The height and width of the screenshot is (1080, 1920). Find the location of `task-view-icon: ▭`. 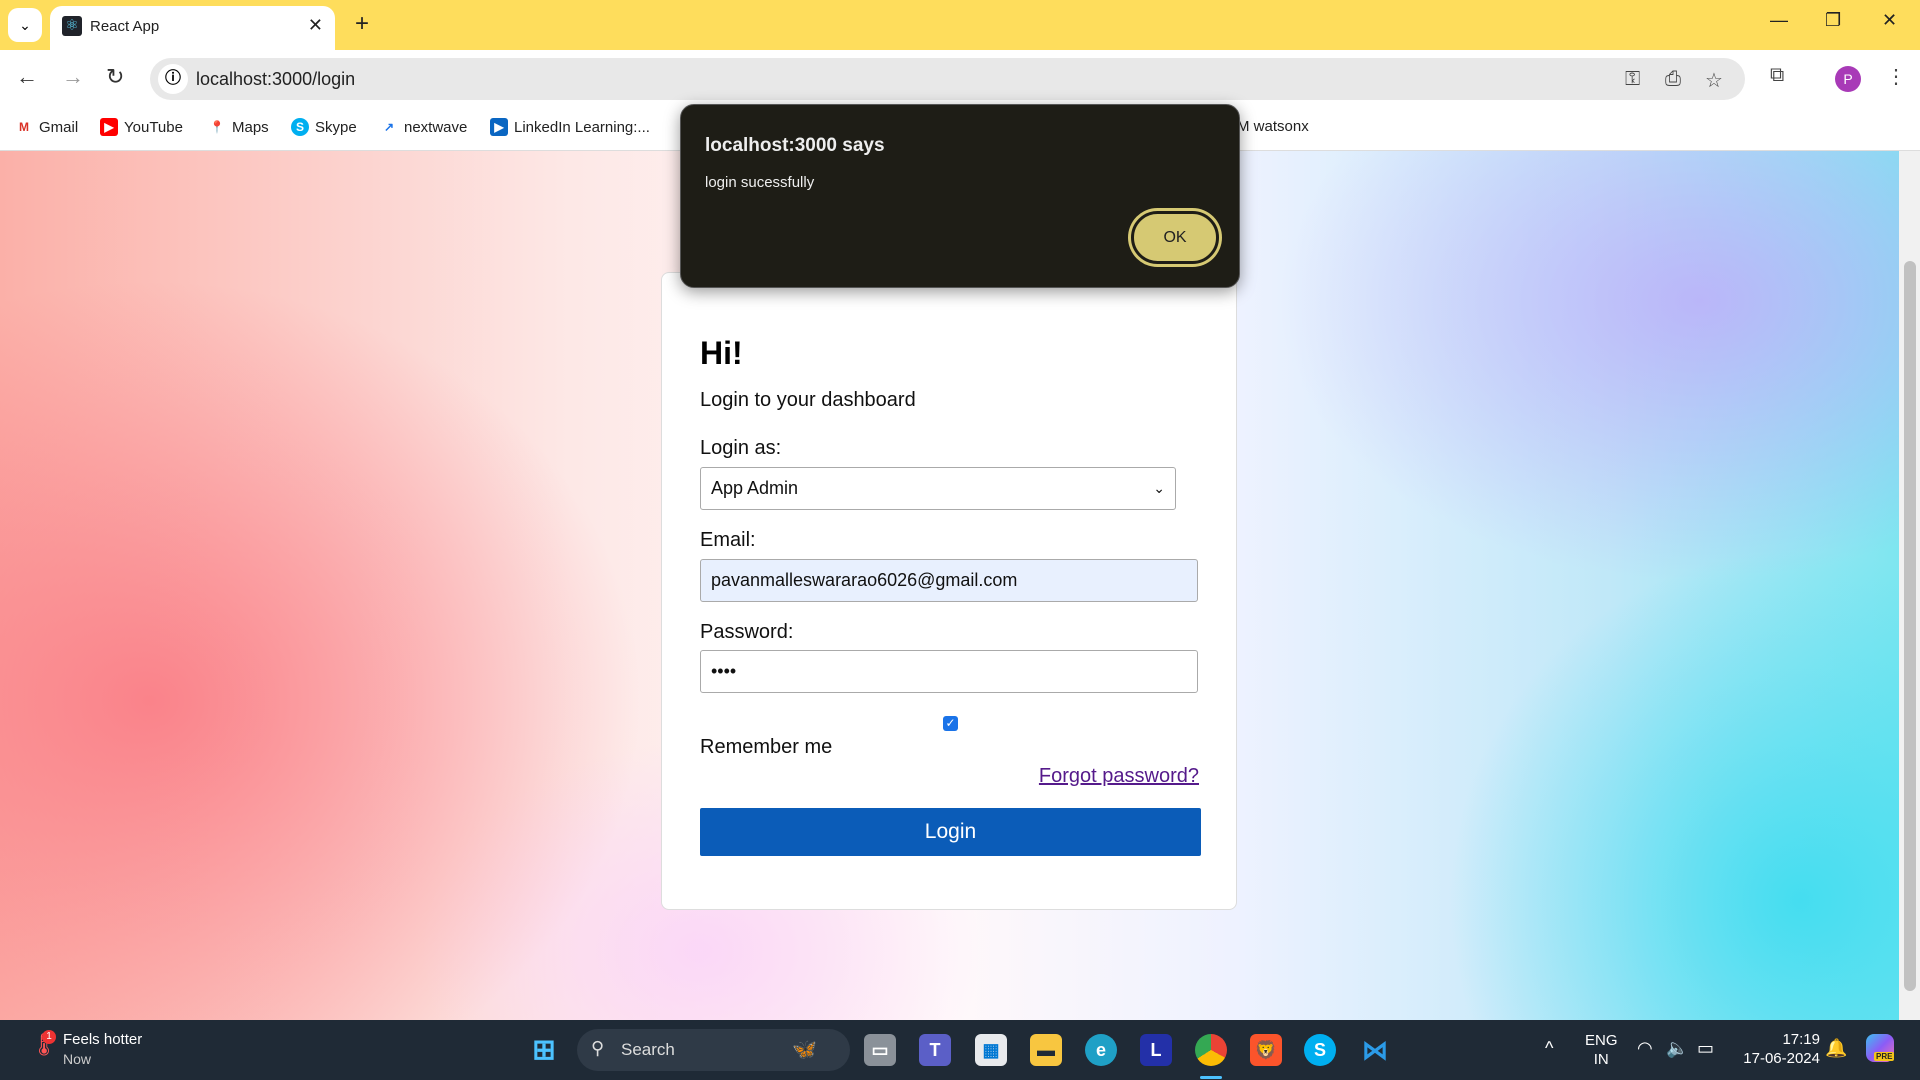

task-view-icon: ▭ is located at coordinates (880, 1050).